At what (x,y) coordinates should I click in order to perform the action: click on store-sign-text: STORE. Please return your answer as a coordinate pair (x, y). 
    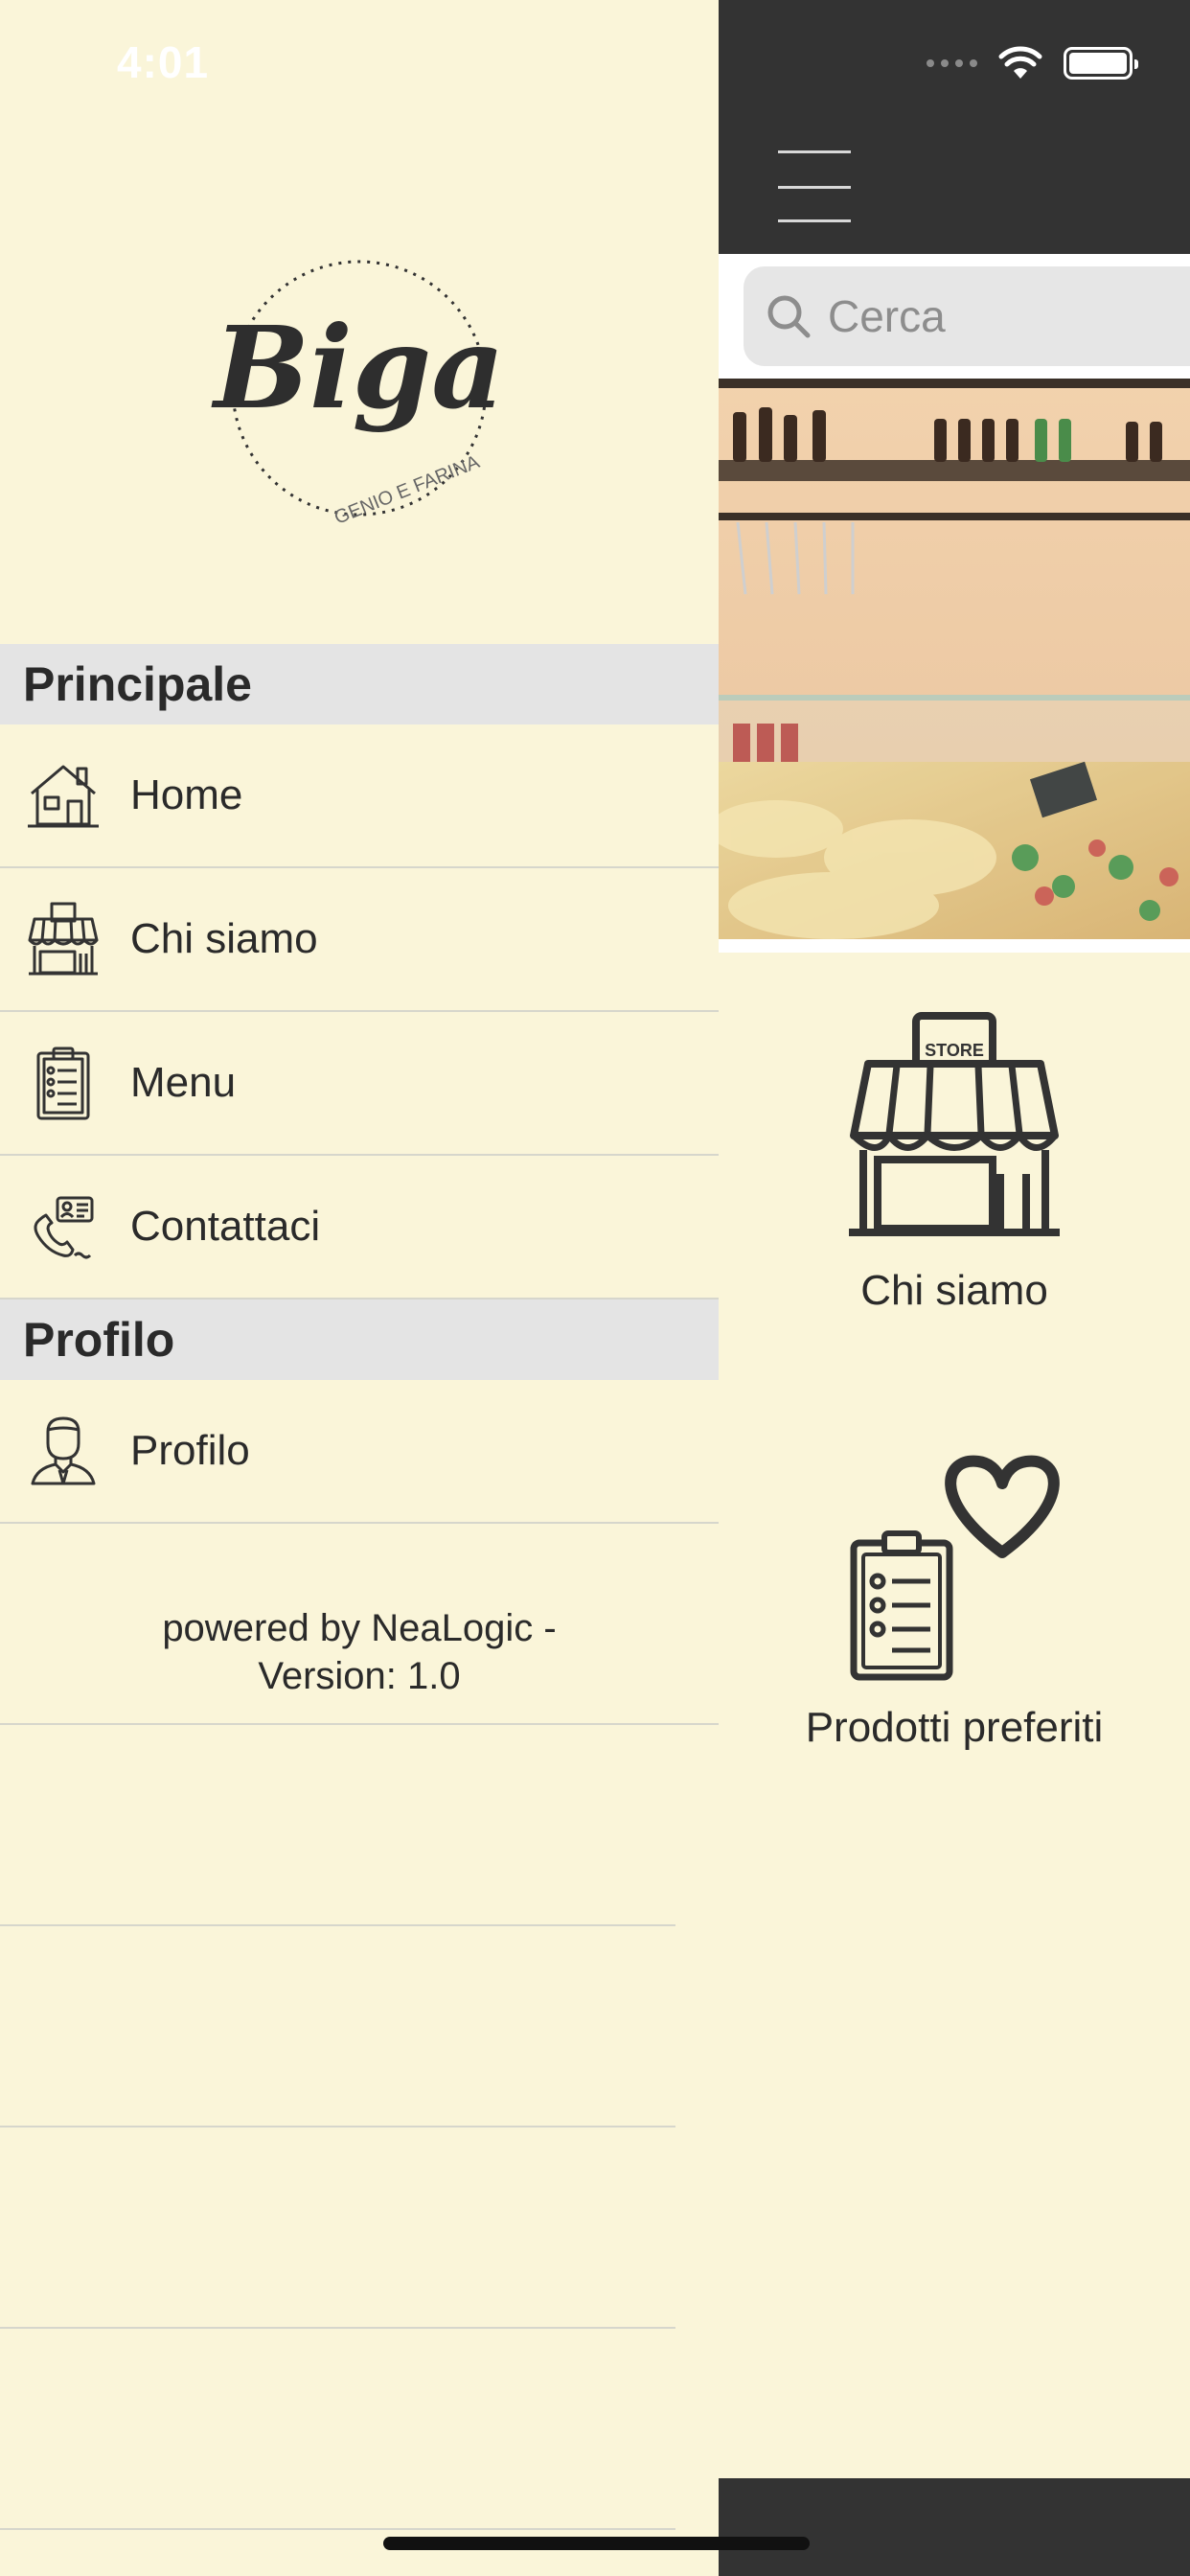
    Looking at the image, I should click on (955, 1050).